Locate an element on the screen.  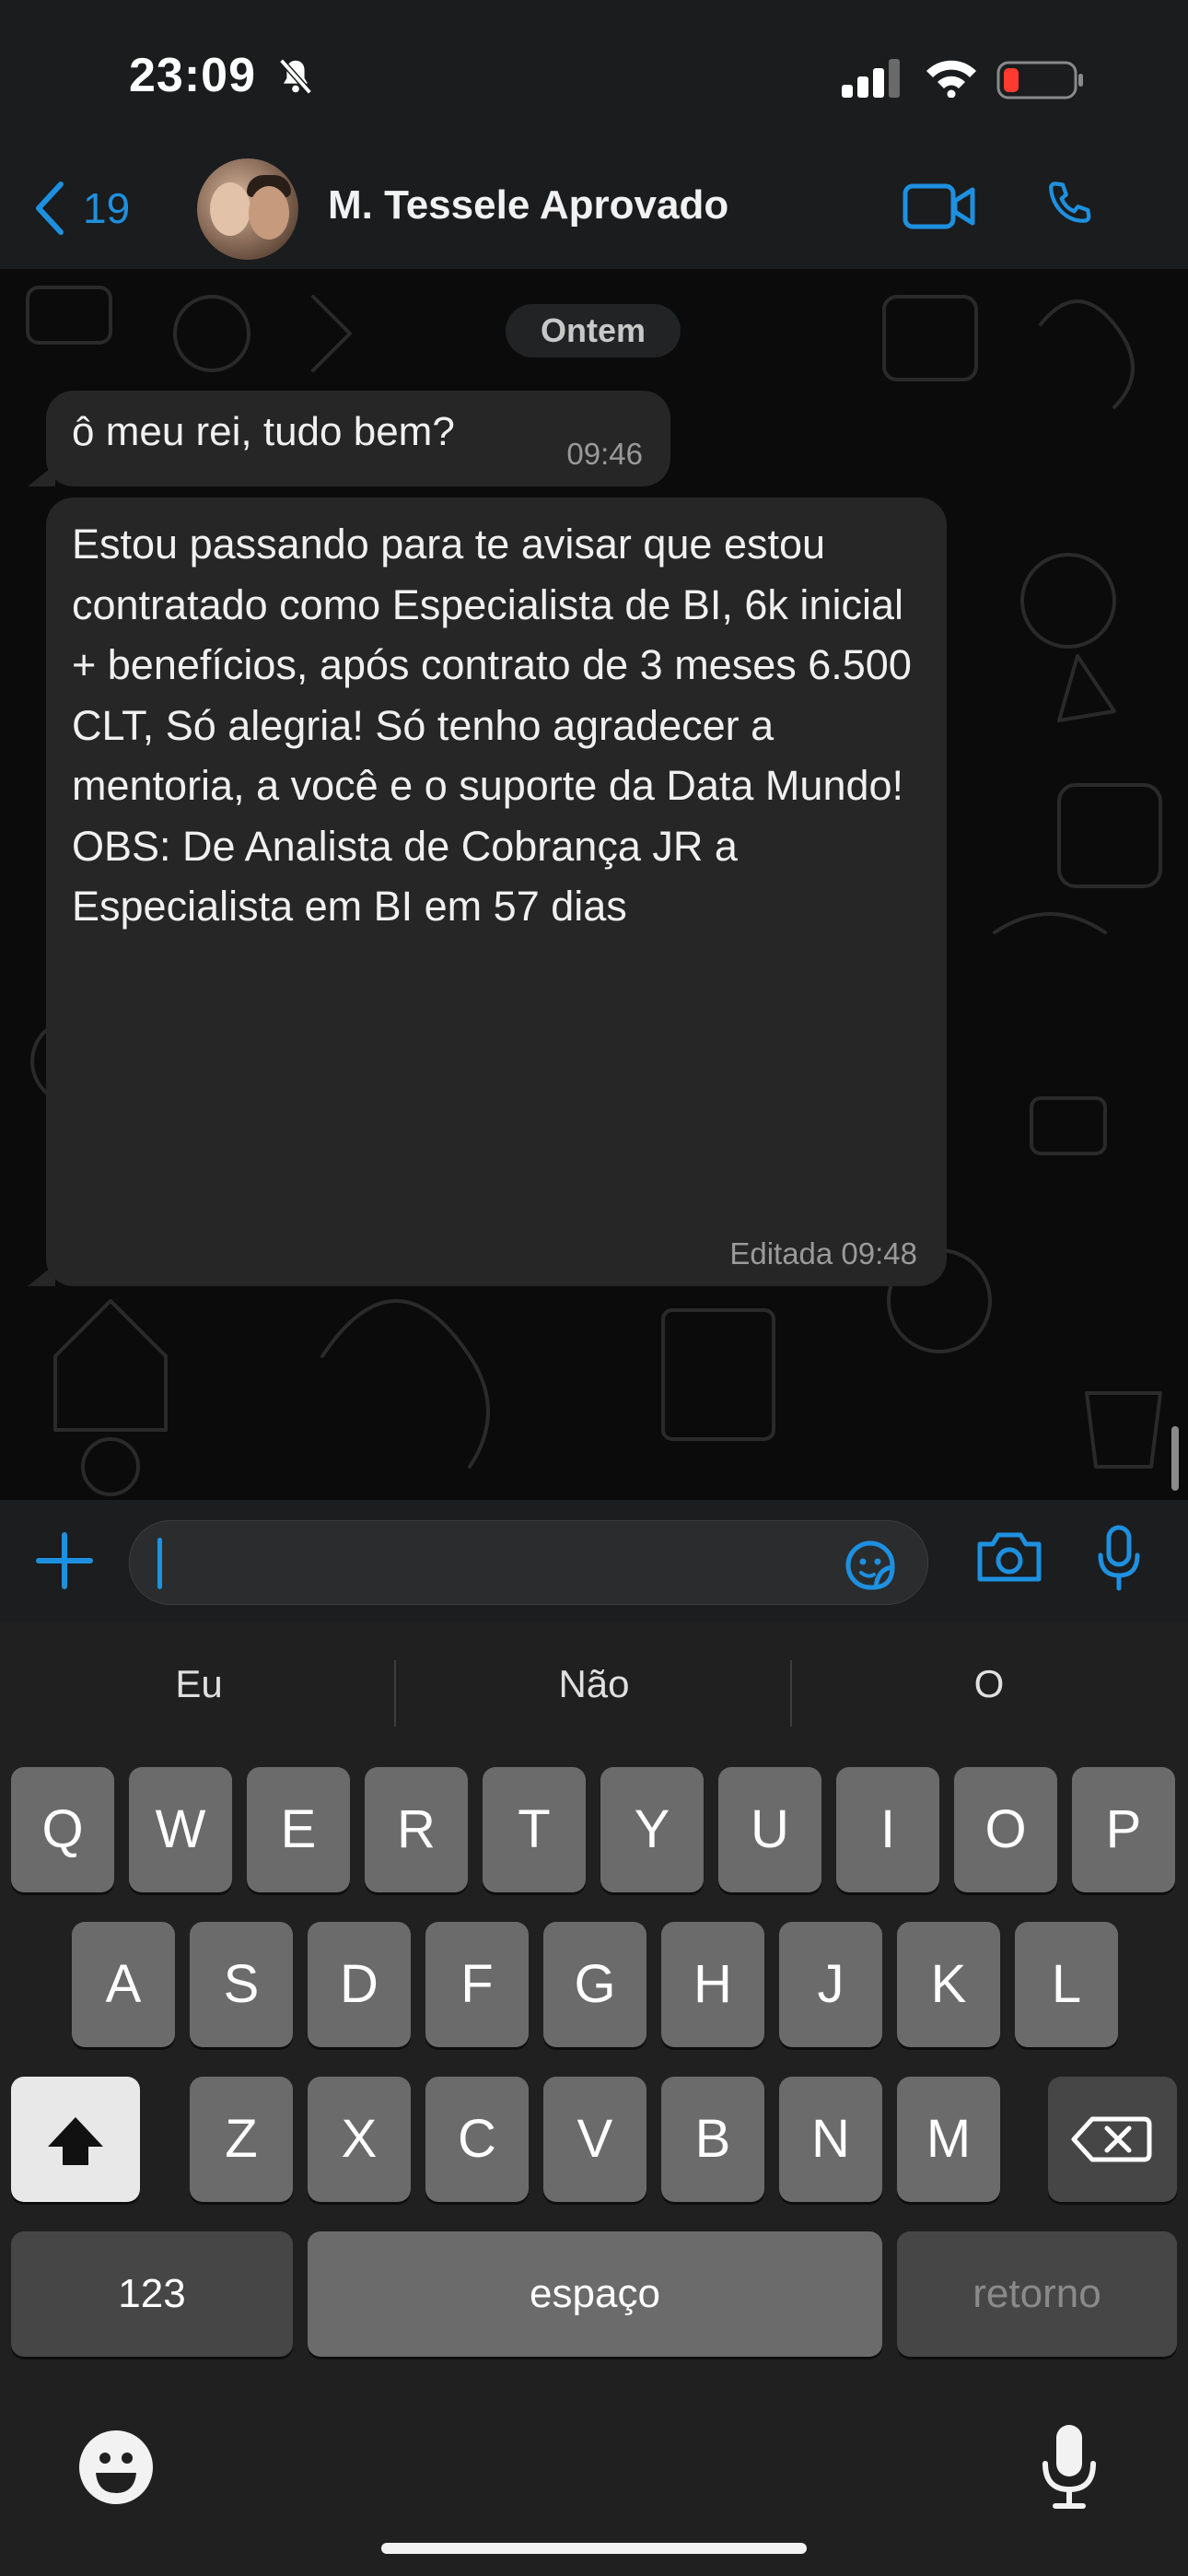
message-composer is located at coordinates (594, 1561).